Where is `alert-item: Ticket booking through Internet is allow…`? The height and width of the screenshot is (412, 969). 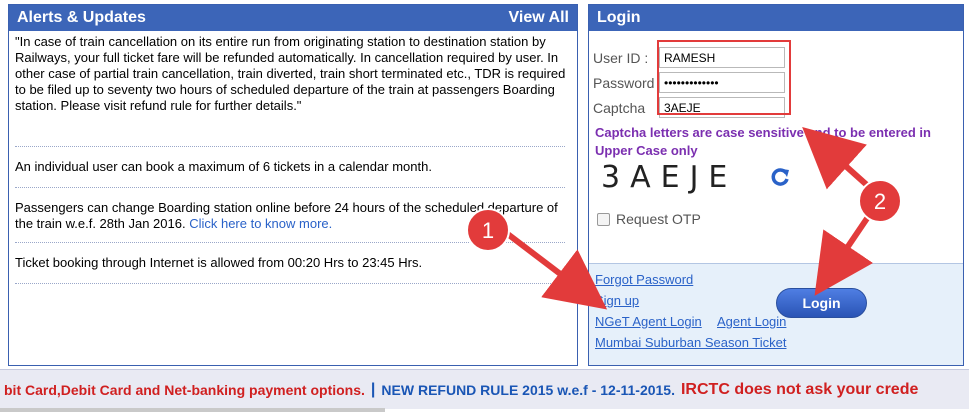 alert-item: Ticket booking through Internet is allow… is located at coordinates (219, 262).